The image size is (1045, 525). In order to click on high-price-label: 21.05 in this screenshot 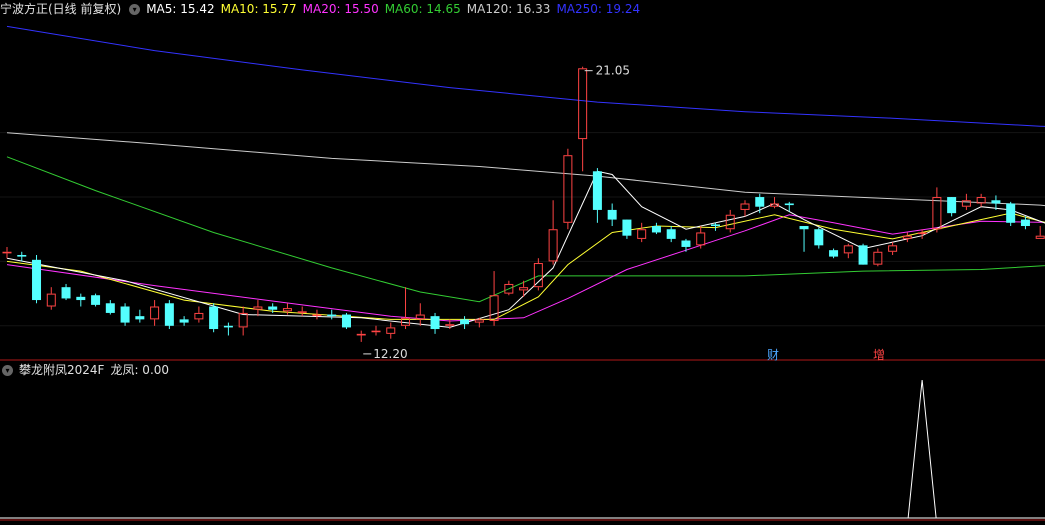, I will do `click(613, 71)`.